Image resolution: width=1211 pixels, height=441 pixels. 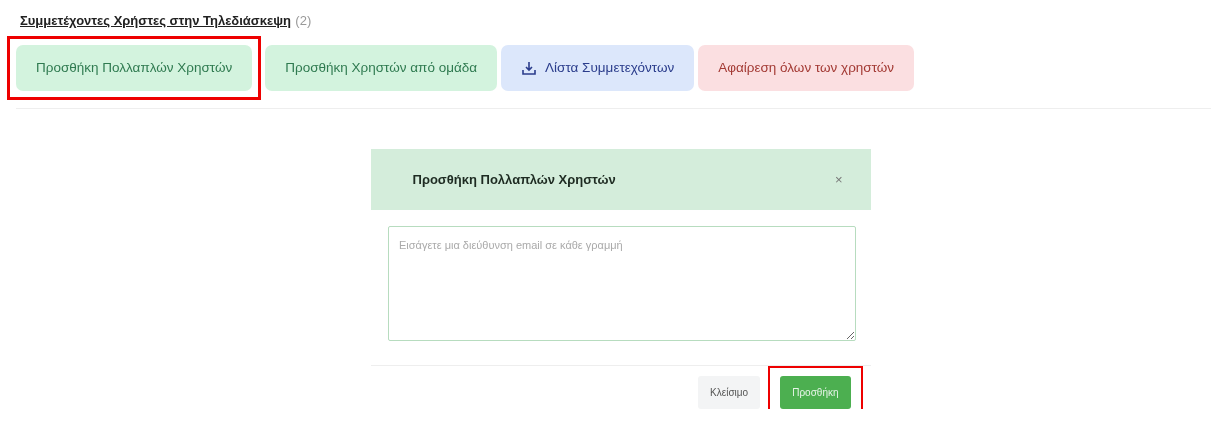 I want to click on action-button: Προσθήκη Χρηστών από ομάδα, so click(x=381, y=68).